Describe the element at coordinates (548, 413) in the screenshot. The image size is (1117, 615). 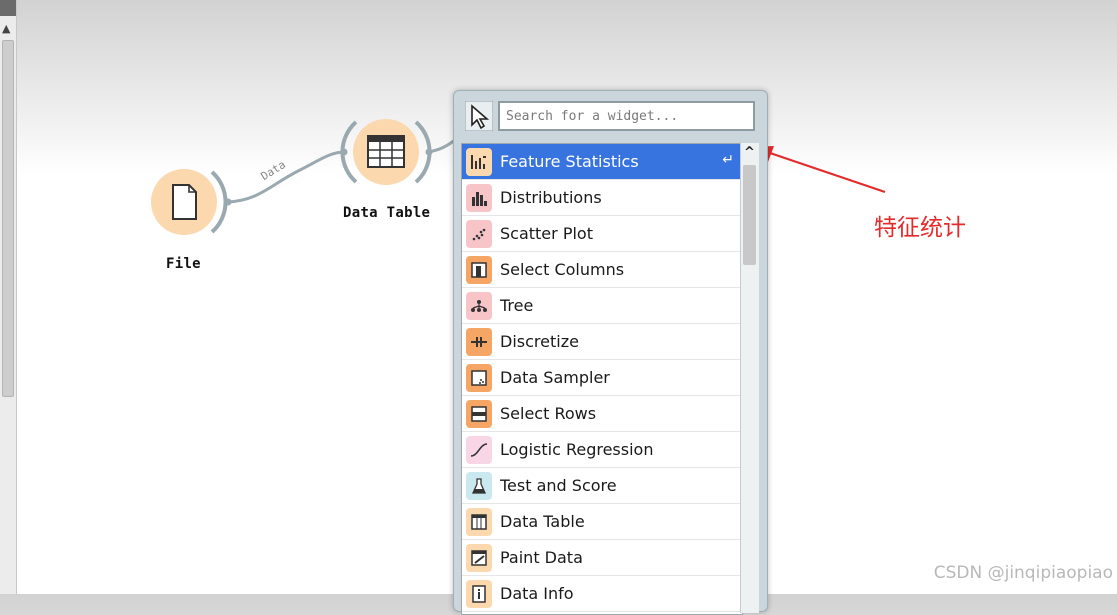
I see `list-item-label: Select Rows` at that location.